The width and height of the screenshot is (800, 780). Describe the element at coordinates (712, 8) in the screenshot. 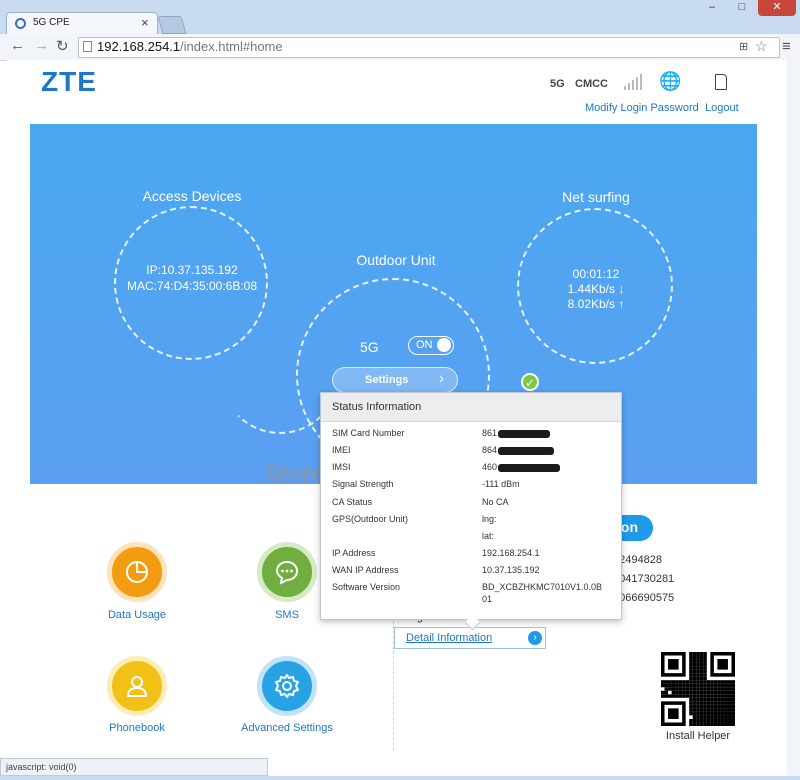

I see `minimize-button: –` at that location.